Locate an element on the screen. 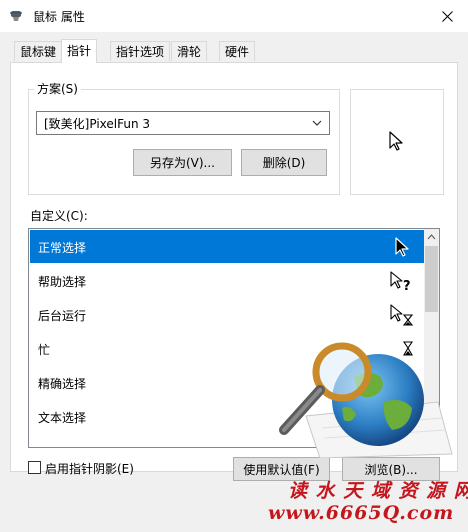  custom-label: 自定义(C): is located at coordinates (59, 216).